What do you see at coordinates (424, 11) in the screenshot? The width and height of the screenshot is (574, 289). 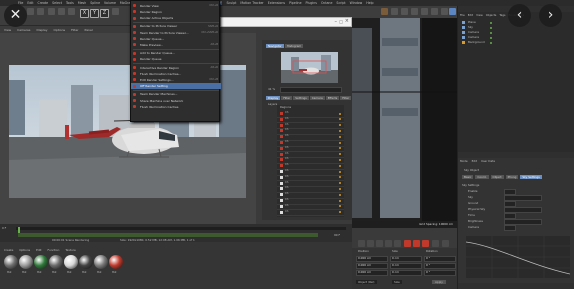 I see `cloner-icon` at bounding box center [424, 11].